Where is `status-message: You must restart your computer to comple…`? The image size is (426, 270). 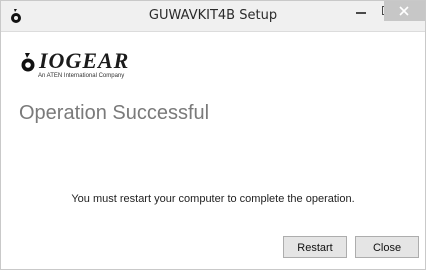 status-message: You must restart your computer to comple… is located at coordinates (213, 199).